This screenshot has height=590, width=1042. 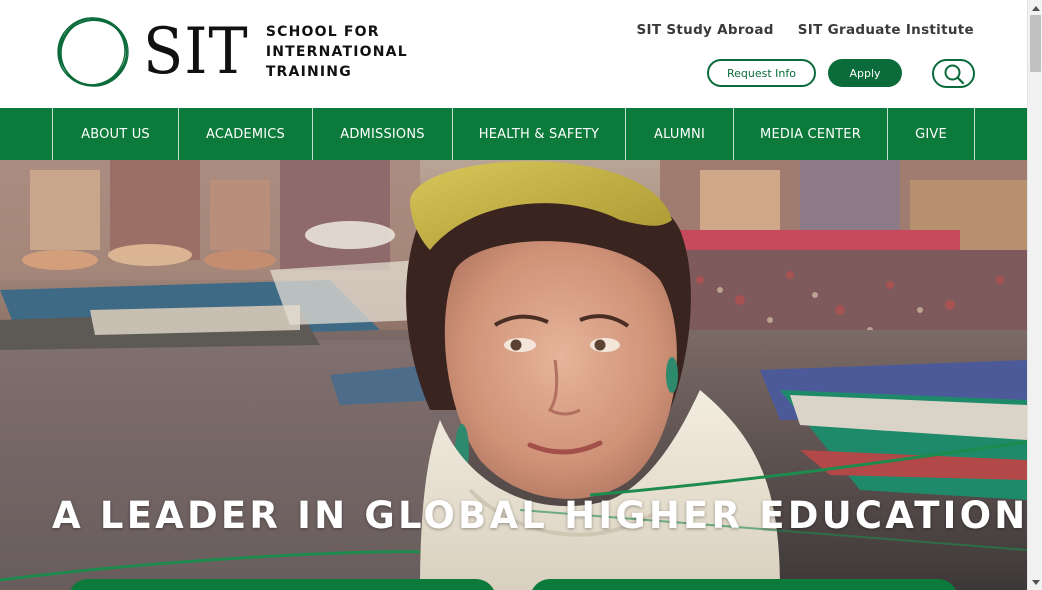 What do you see at coordinates (538, 134) in the screenshot?
I see `nav-item-health-safety: HEALTH & SAFETY` at bounding box center [538, 134].